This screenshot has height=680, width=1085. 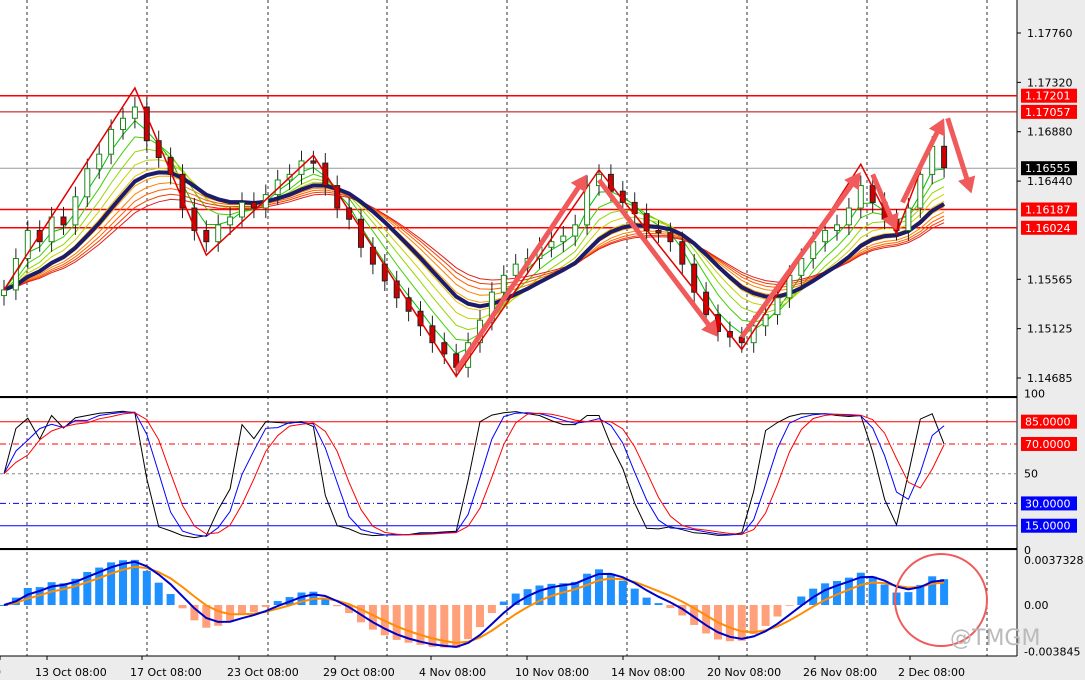 What do you see at coordinates (648, 672) in the screenshot?
I see `time-tick-label: 14 Nov 08:00` at bounding box center [648, 672].